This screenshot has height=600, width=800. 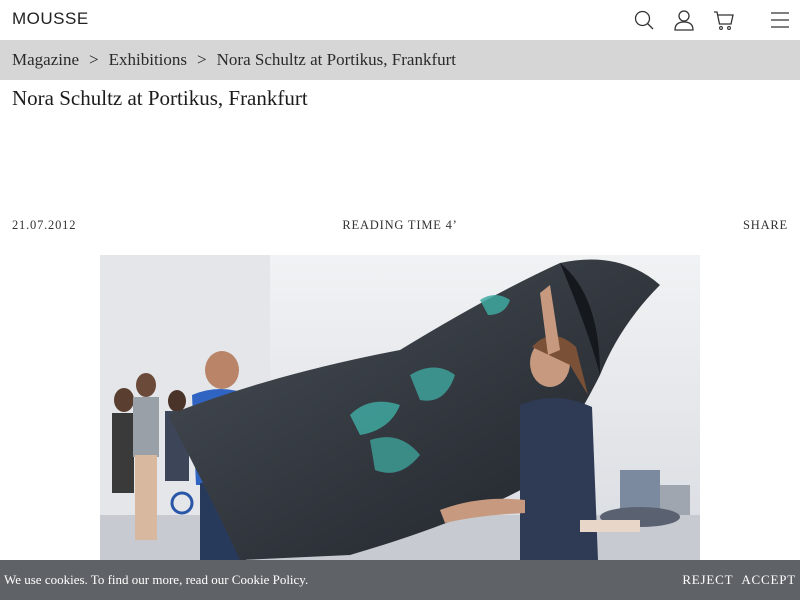 What do you see at coordinates (160, 98) in the screenshot?
I see `page-title: Nora Schultz at Portikus, Frankfurt` at bounding box center [160, 98].